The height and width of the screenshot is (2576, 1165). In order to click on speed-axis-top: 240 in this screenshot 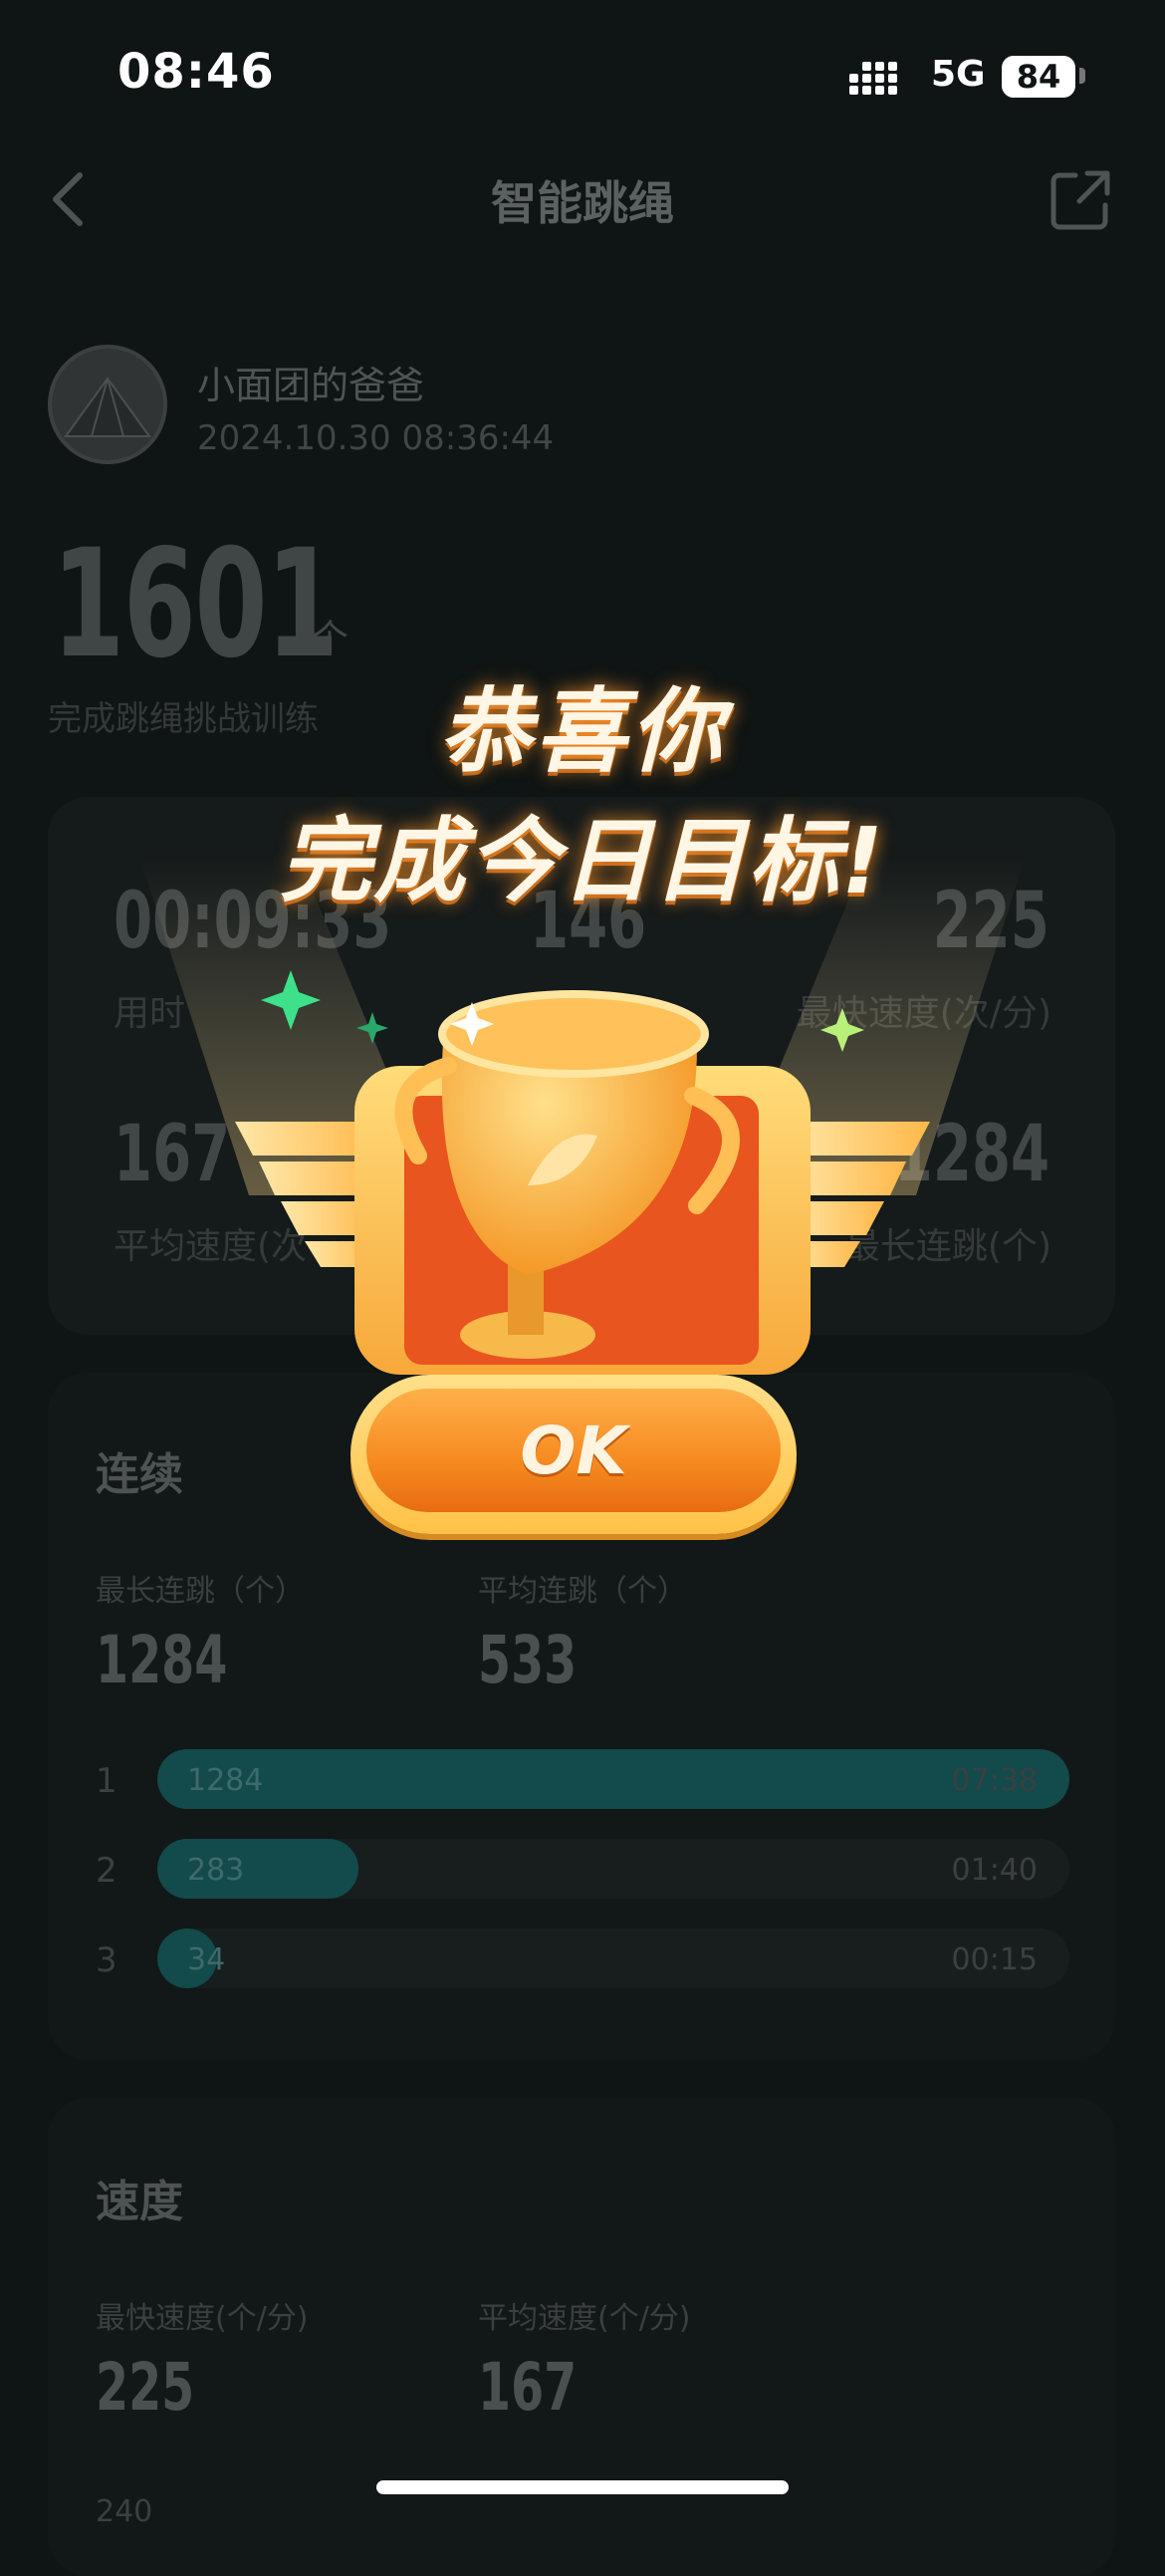, I will do `click(125, 2511)`.